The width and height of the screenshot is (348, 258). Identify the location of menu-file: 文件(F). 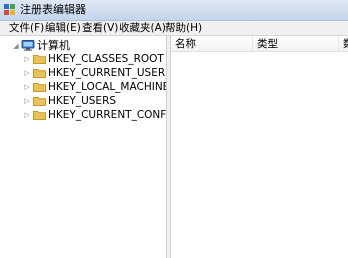
(26, 28).